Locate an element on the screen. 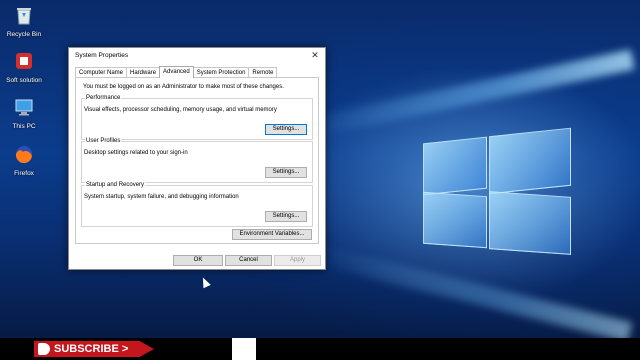 The width and height of the screenshot is (640, 360). recycle-bin-icon is located at coordinates (24, 16).